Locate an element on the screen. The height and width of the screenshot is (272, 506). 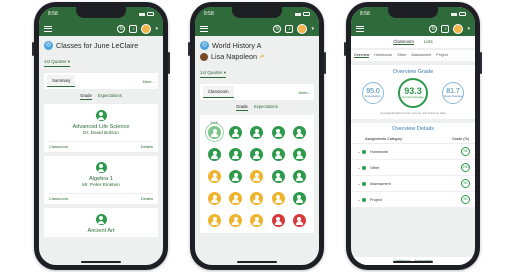
class-average-label: Class Average is located at coordinates (453, 95).